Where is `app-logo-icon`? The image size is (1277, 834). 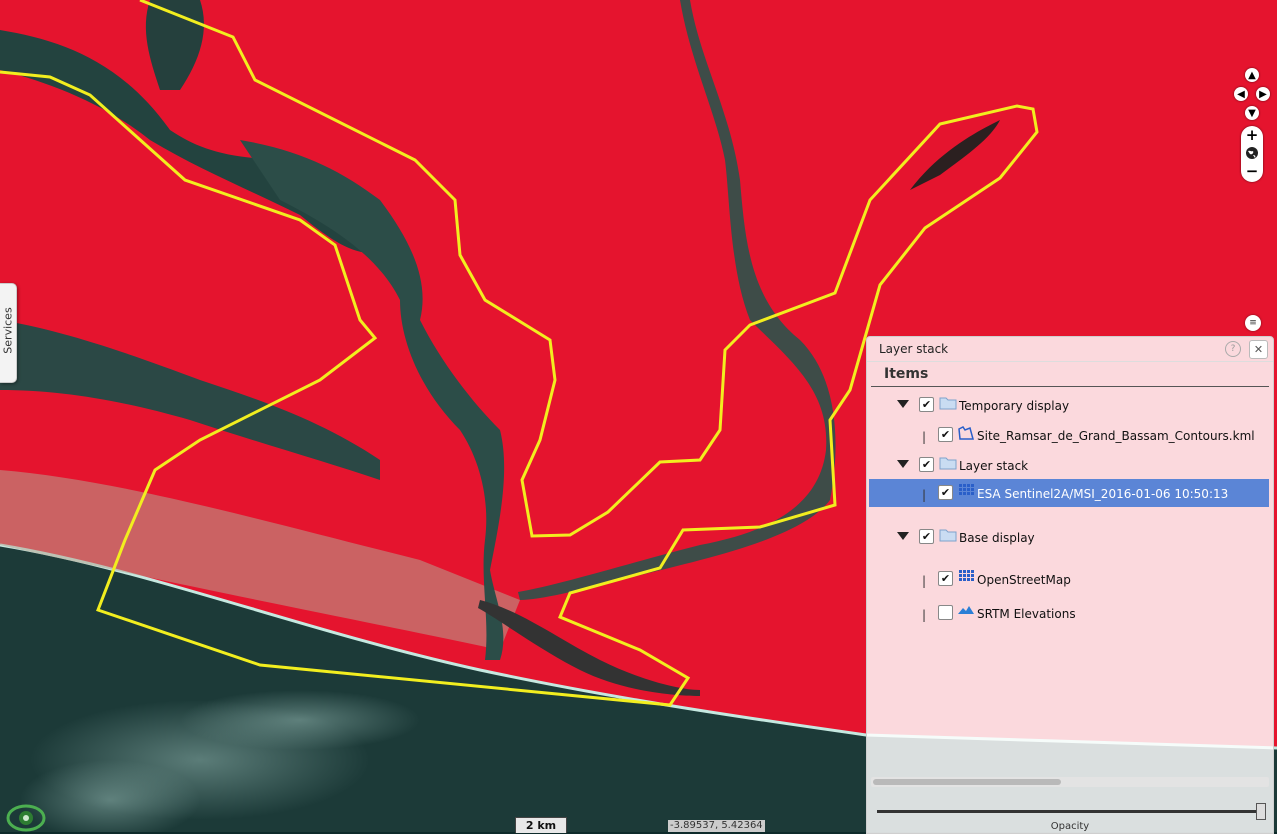 app-logo-icon is located at coordinates (26, 818).